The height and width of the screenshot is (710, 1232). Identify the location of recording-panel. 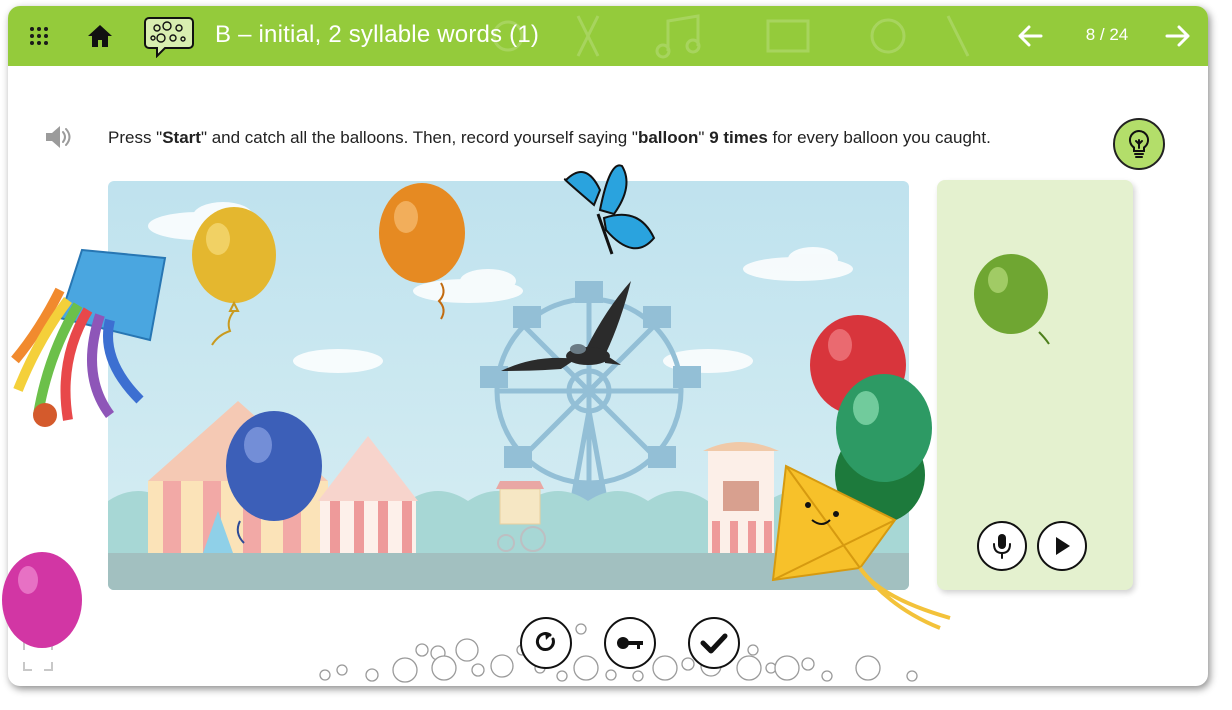
(1035, 385).